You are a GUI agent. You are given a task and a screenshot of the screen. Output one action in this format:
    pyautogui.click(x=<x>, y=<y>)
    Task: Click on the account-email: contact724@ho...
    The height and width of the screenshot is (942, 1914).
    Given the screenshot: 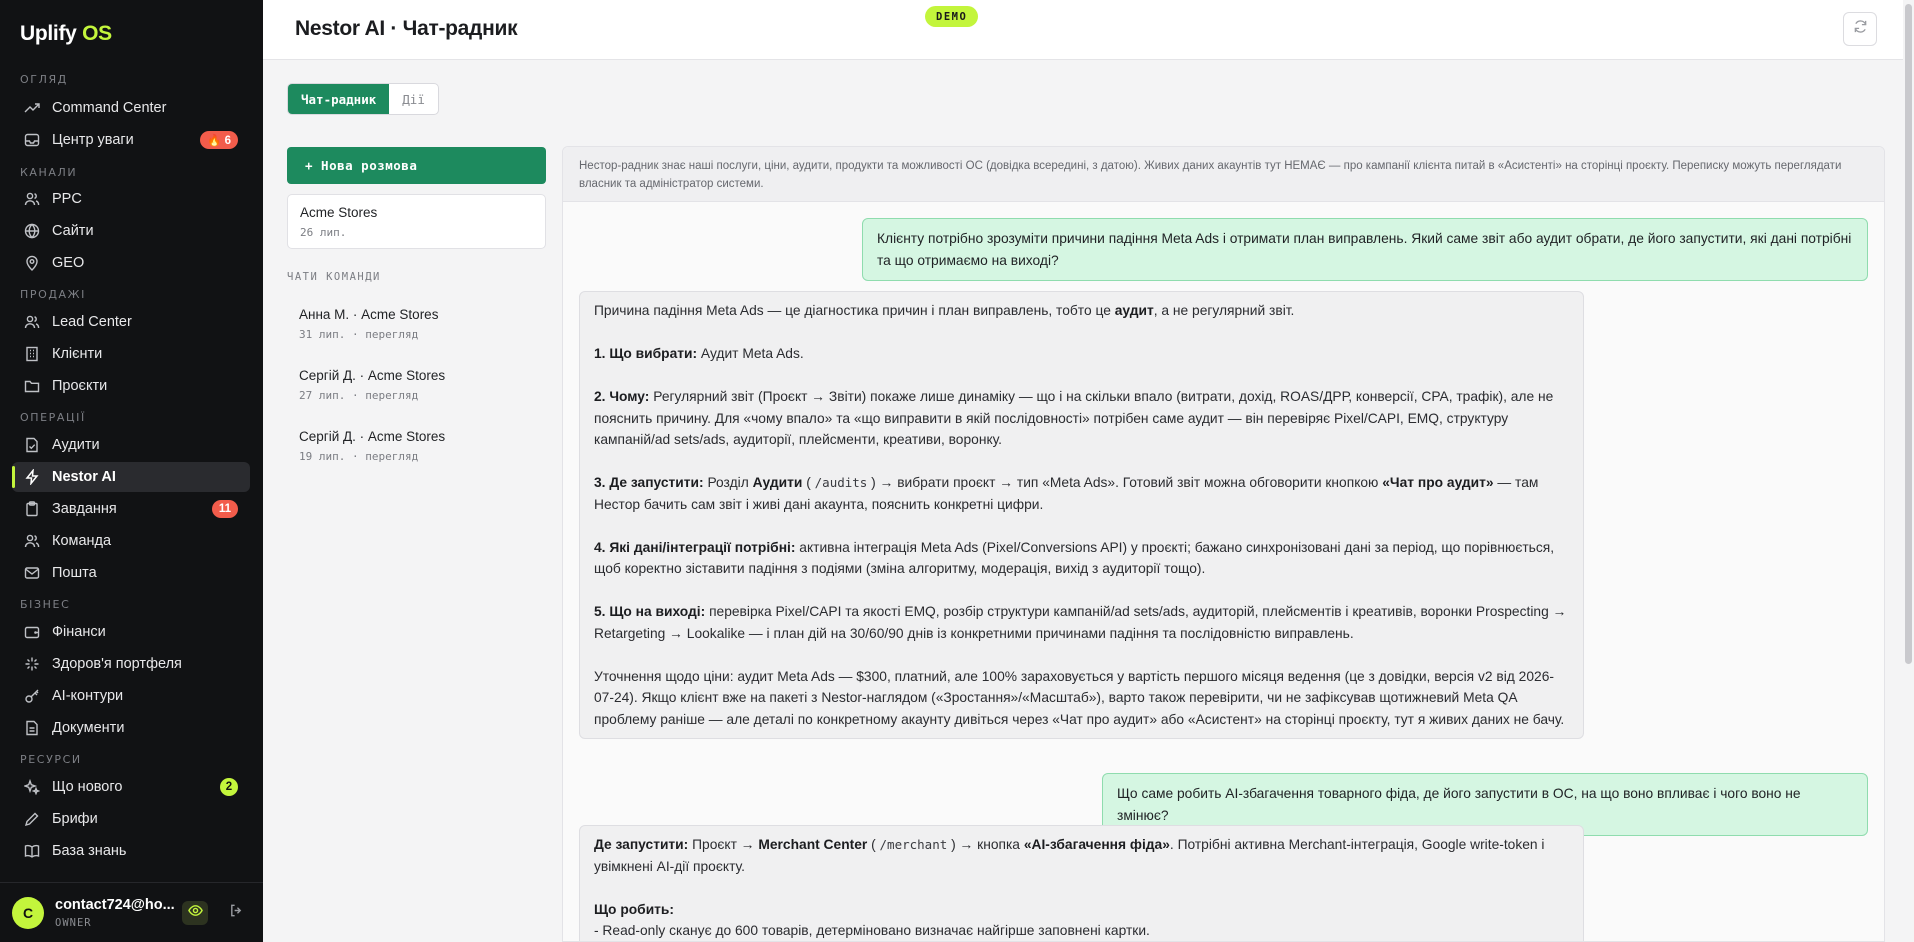 What is the action you would take?
    pyautogui.click(x=115, y=905)
    